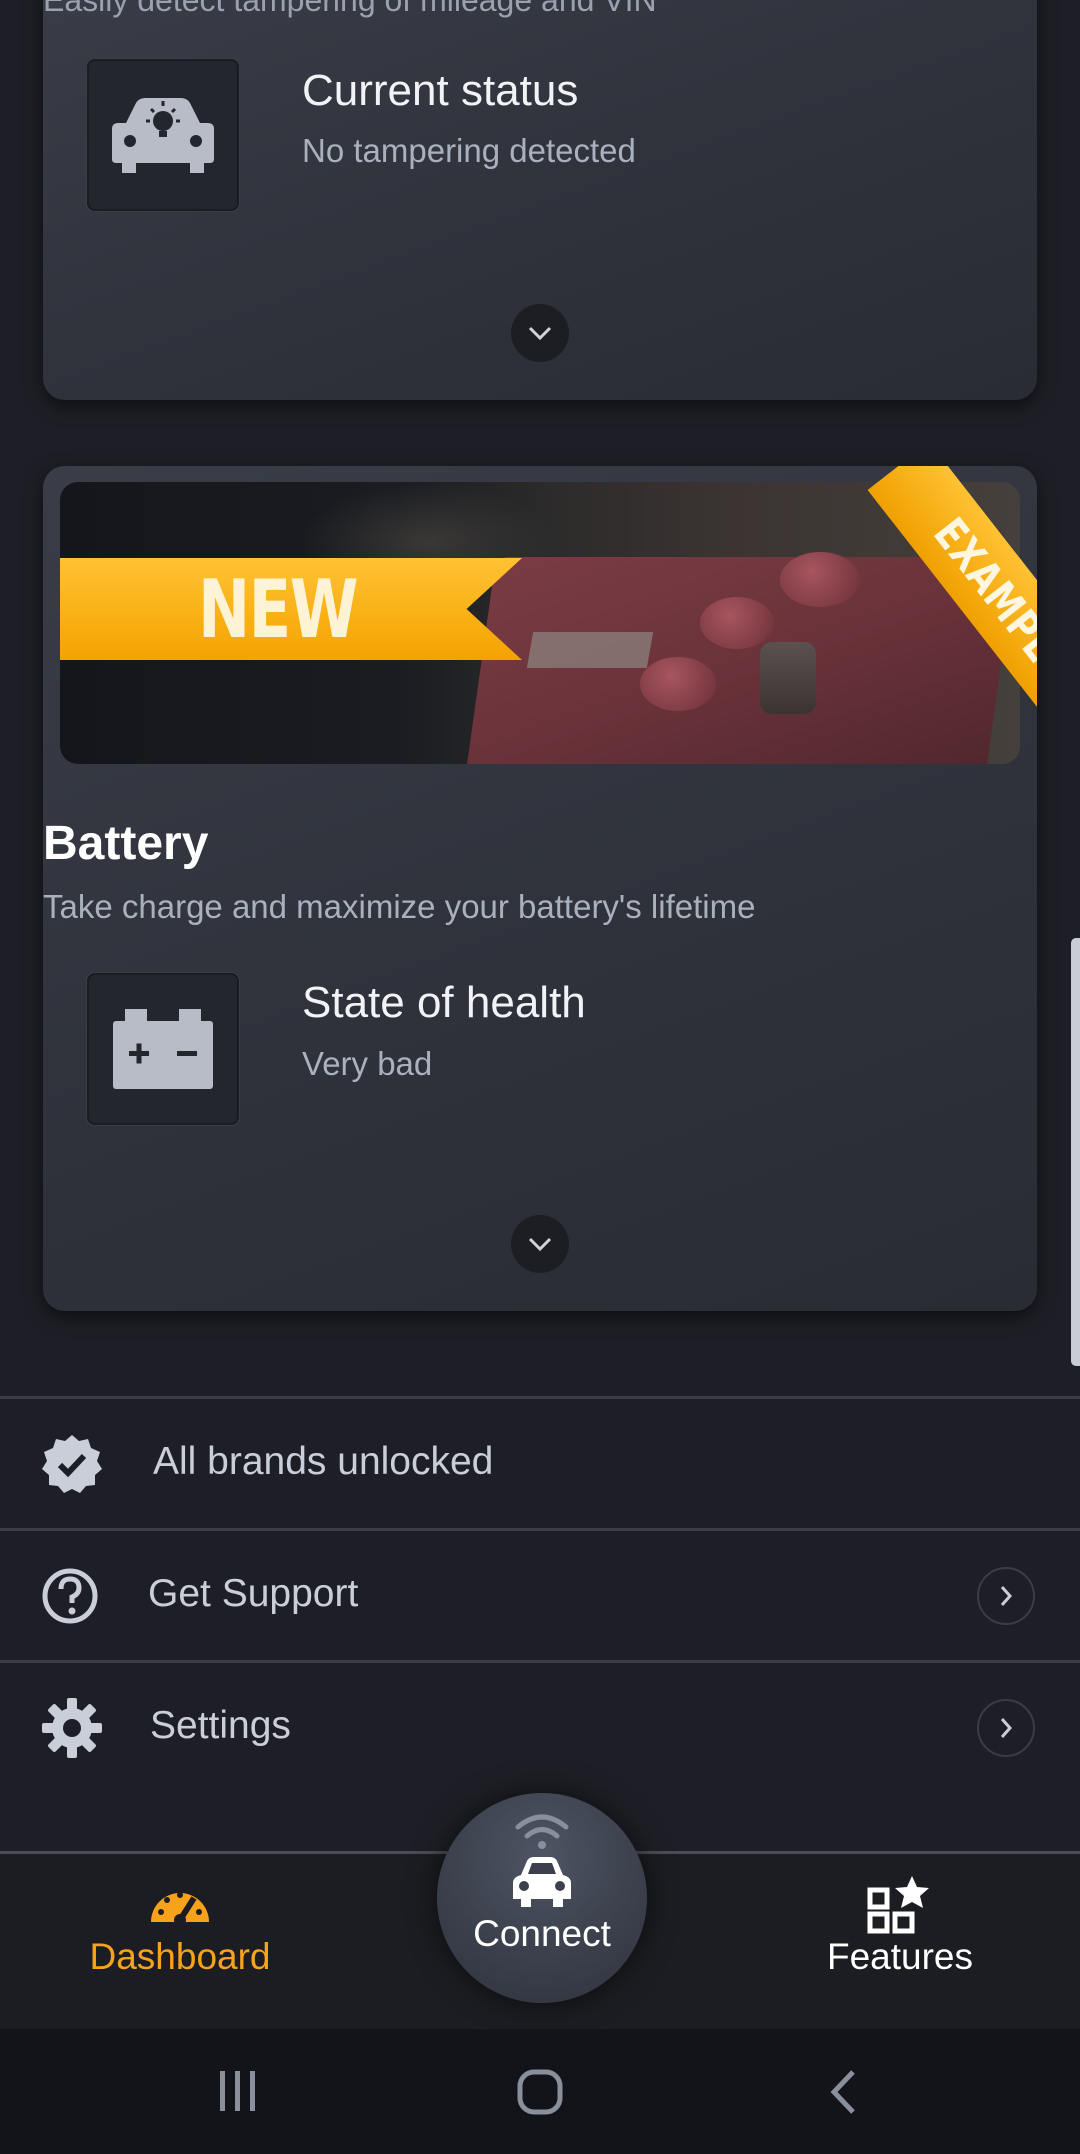 The image size is (1080, 2154). I want to click on state-of-health-title: State of health, so click(444, 1002).